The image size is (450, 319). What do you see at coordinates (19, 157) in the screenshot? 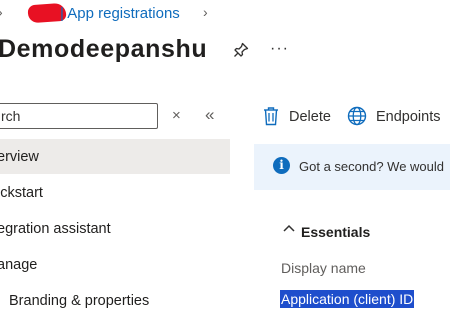
I see `sidebar-item-overview: erview` at bounding box center [19, 157].